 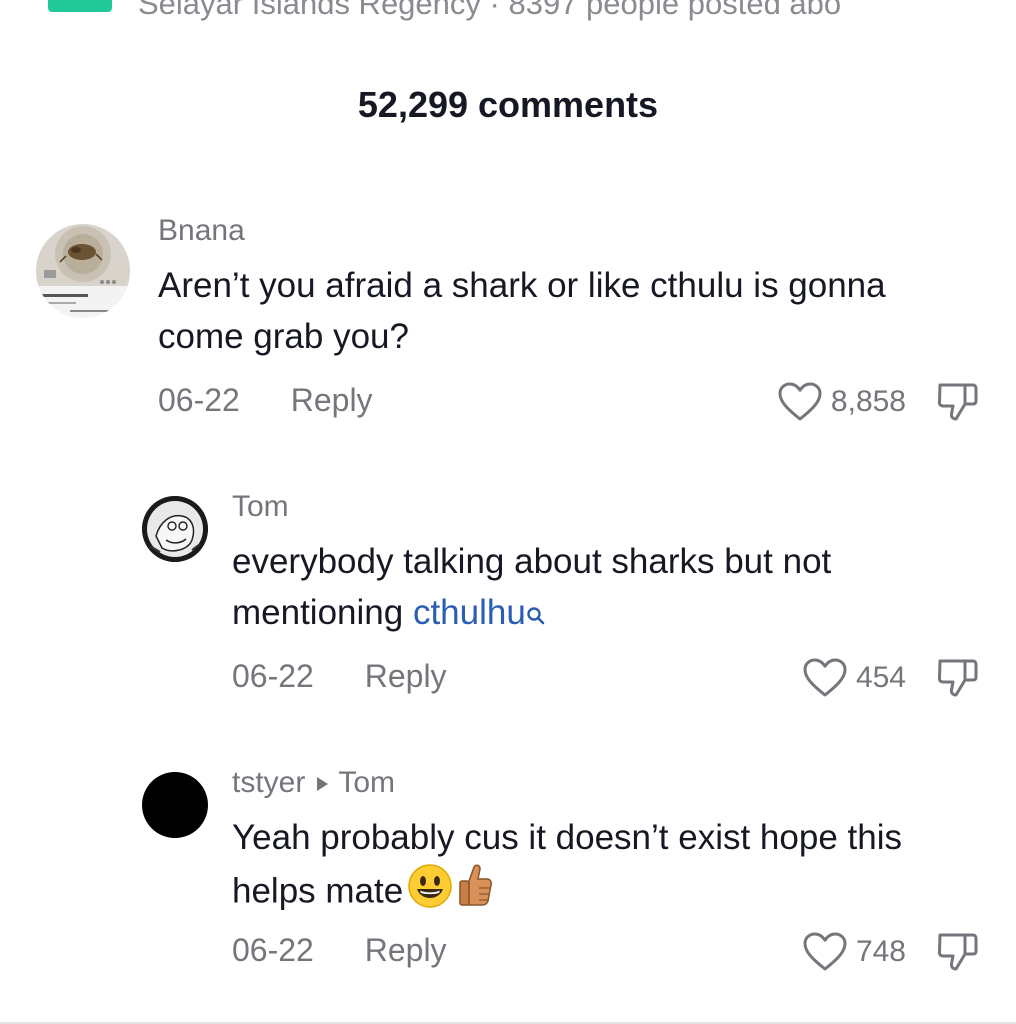 What do you see at coordinates (430, 893) in the screenshot?
I see `grinning-face-emoji-icon` at bounding box center [430, 893].